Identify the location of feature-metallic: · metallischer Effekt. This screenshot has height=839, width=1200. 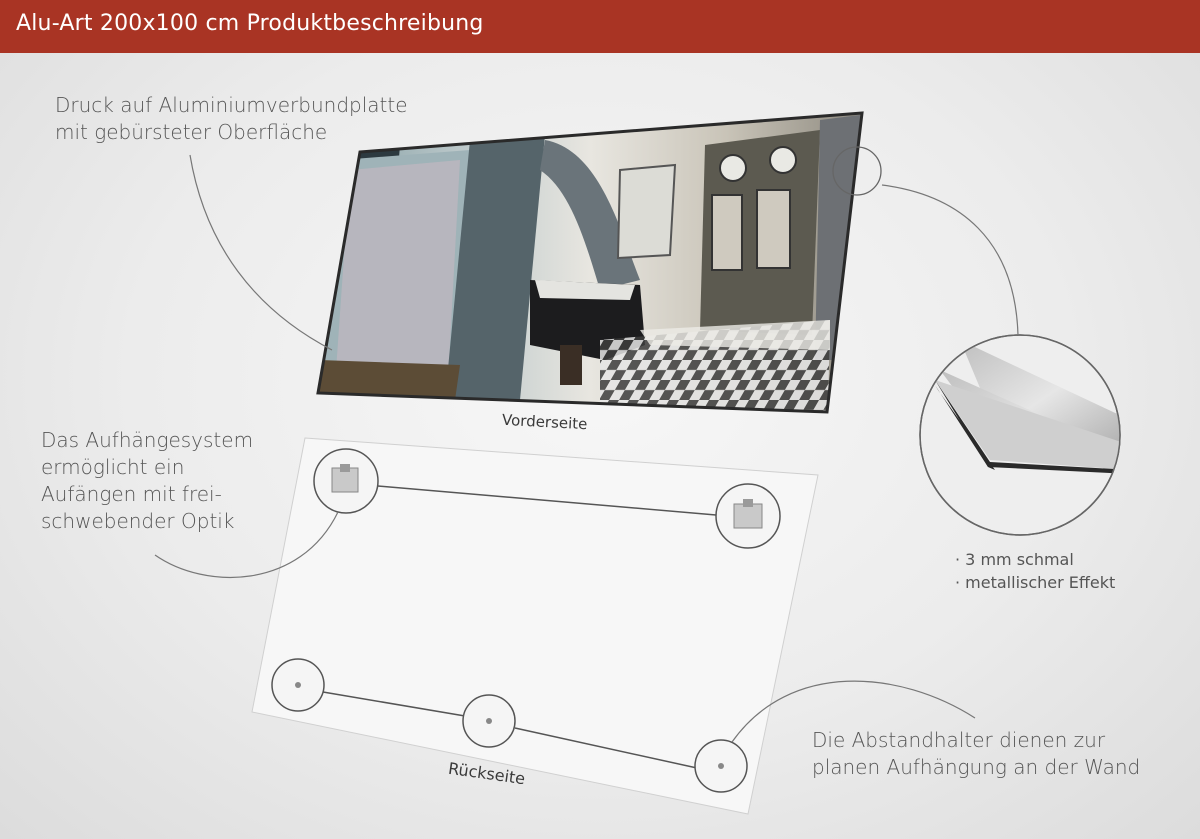
(1035, 582).